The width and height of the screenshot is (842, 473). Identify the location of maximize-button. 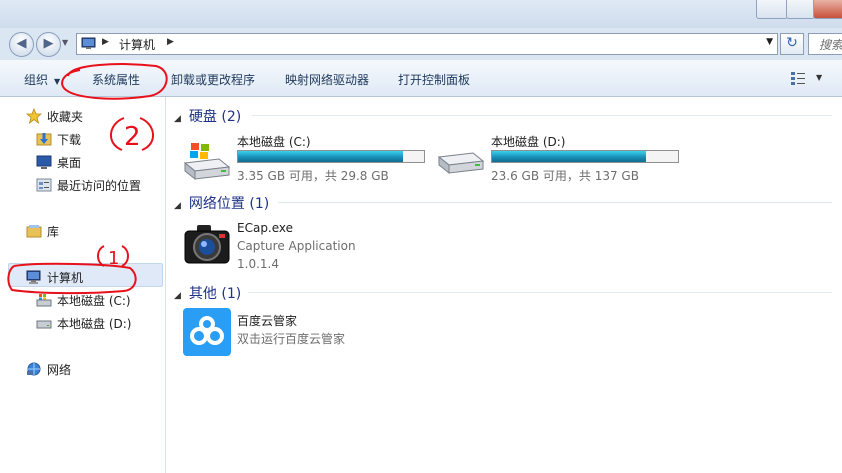
(800, 9).